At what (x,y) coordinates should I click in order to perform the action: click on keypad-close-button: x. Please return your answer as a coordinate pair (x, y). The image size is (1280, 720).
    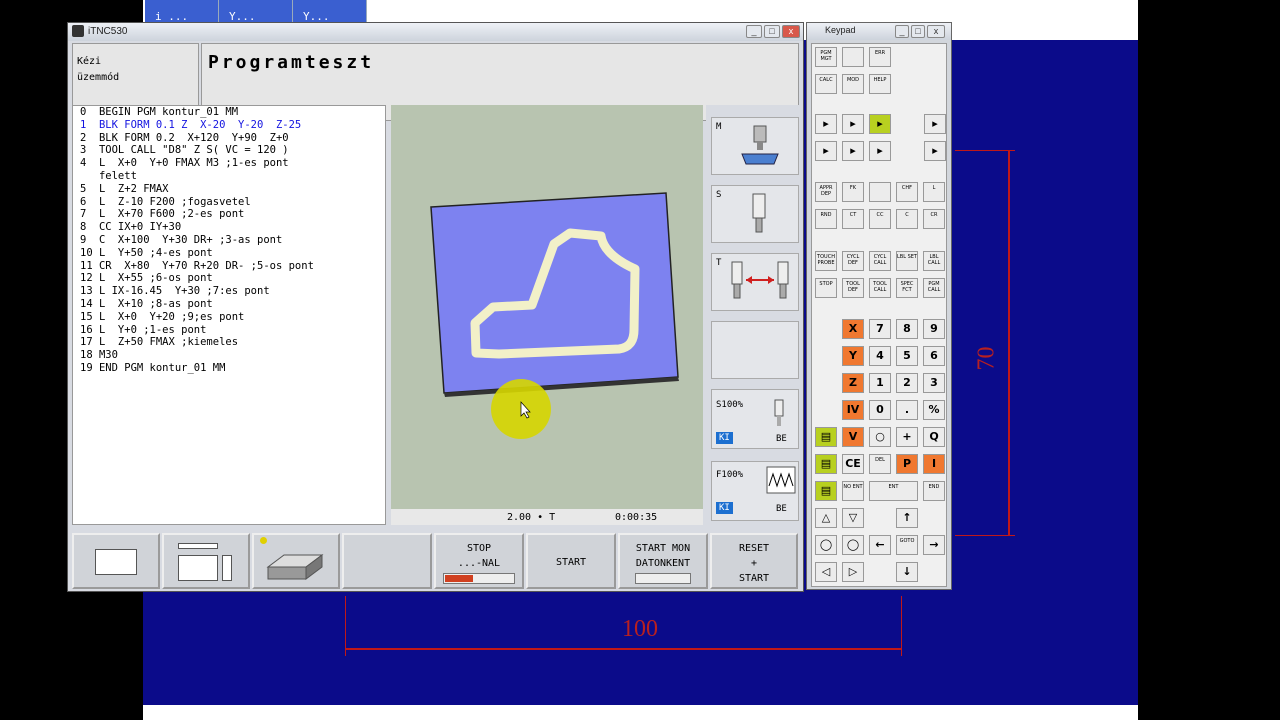
    Looking at the image, I should click on (936, 31).